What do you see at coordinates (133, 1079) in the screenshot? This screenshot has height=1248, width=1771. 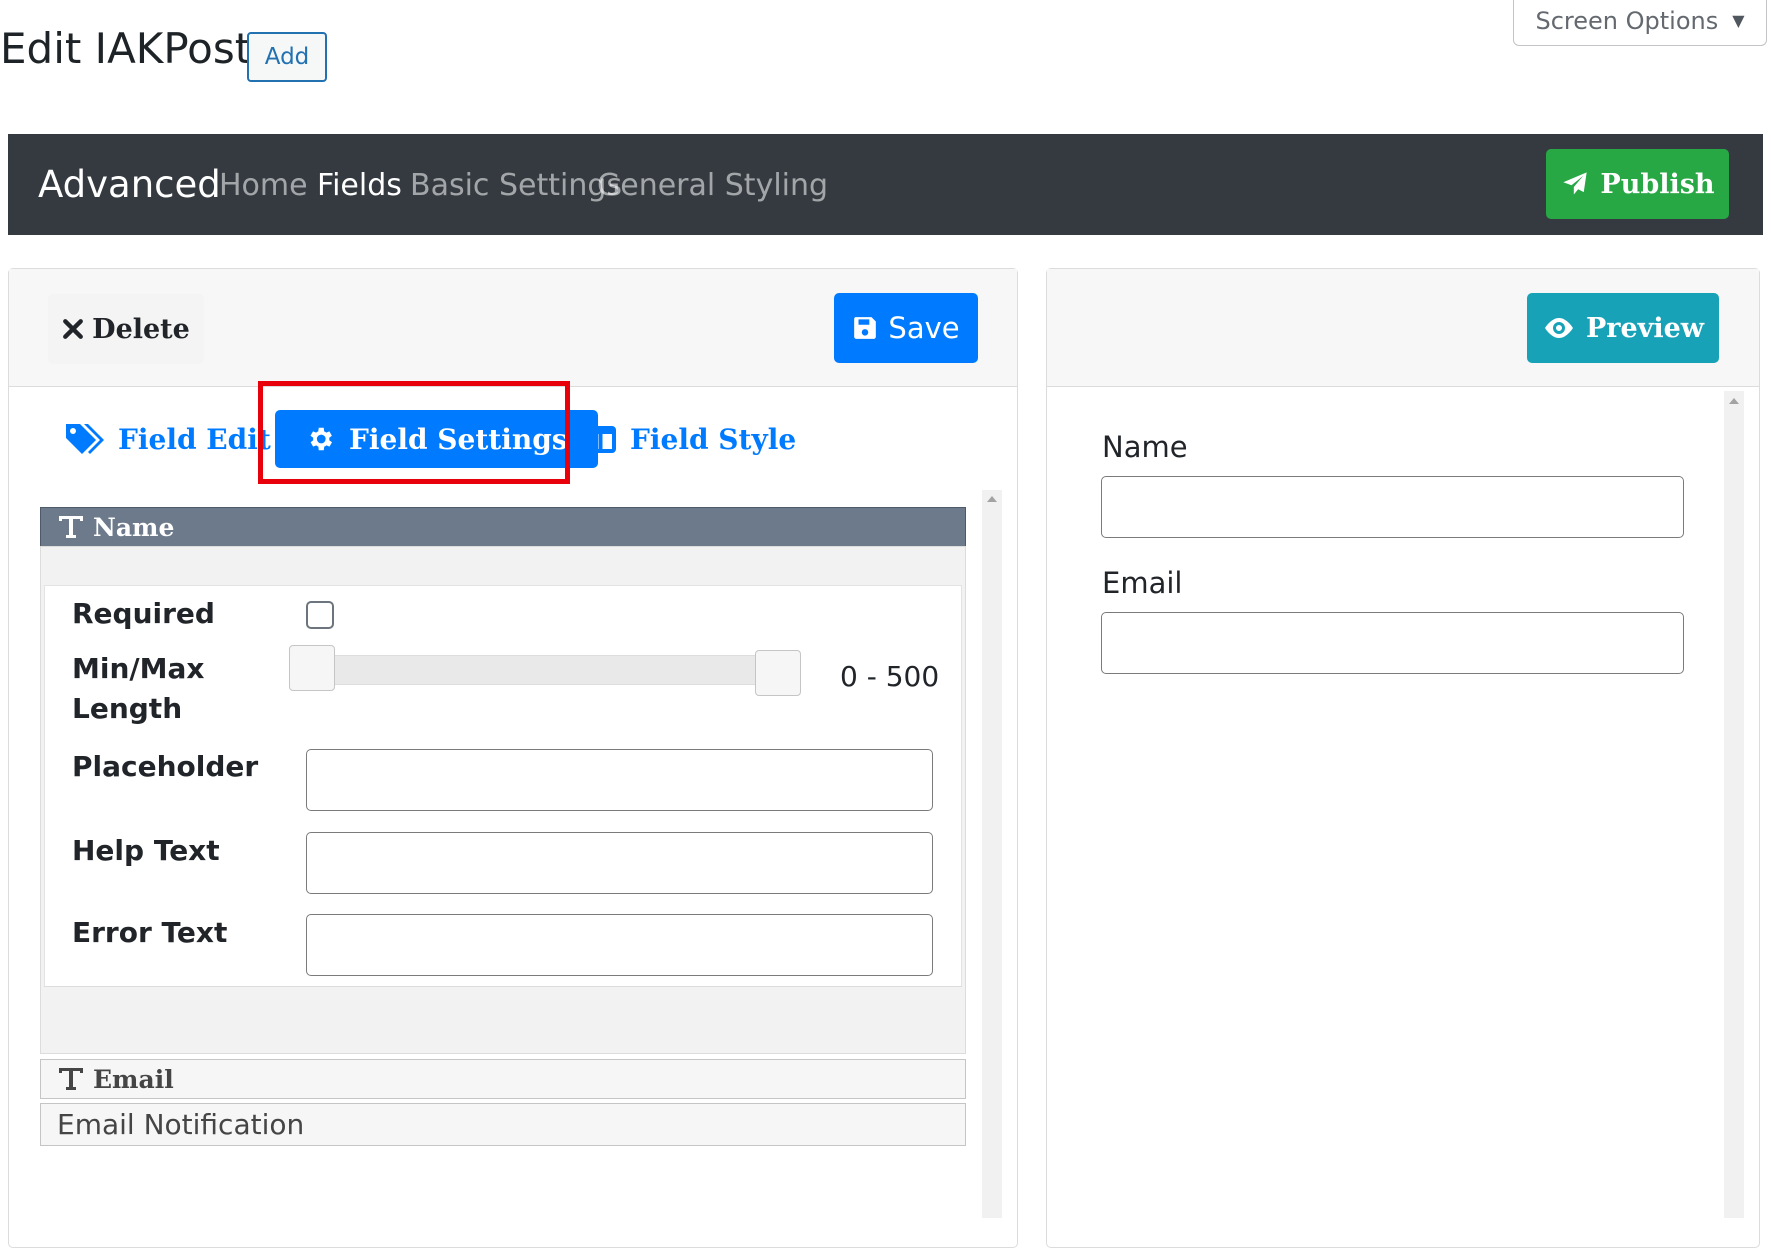 I see `accordion-email-title: Email` at bounding box center [133, 1079].